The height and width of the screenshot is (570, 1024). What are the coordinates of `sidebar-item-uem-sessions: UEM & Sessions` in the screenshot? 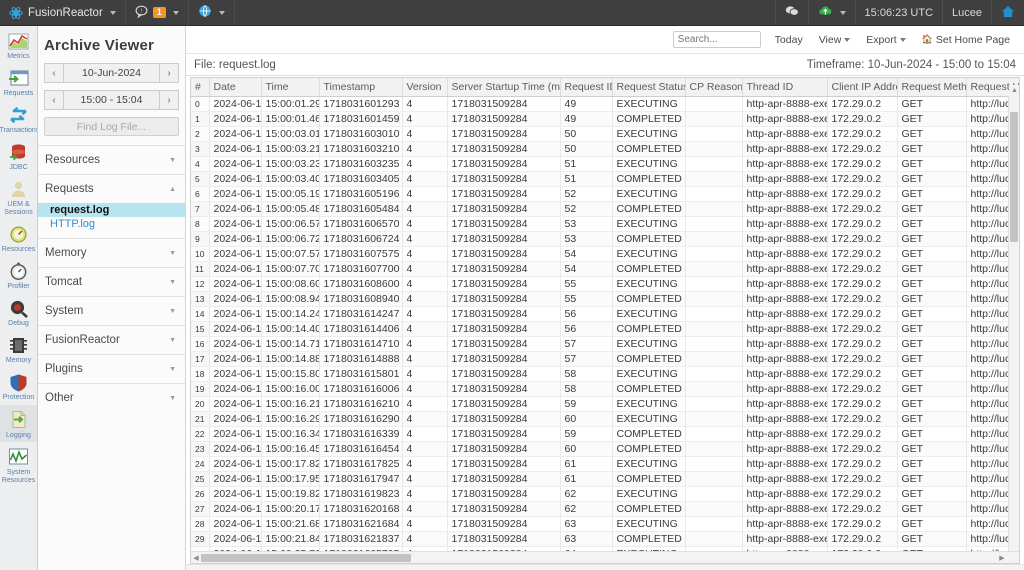 It's located at (18, 196).